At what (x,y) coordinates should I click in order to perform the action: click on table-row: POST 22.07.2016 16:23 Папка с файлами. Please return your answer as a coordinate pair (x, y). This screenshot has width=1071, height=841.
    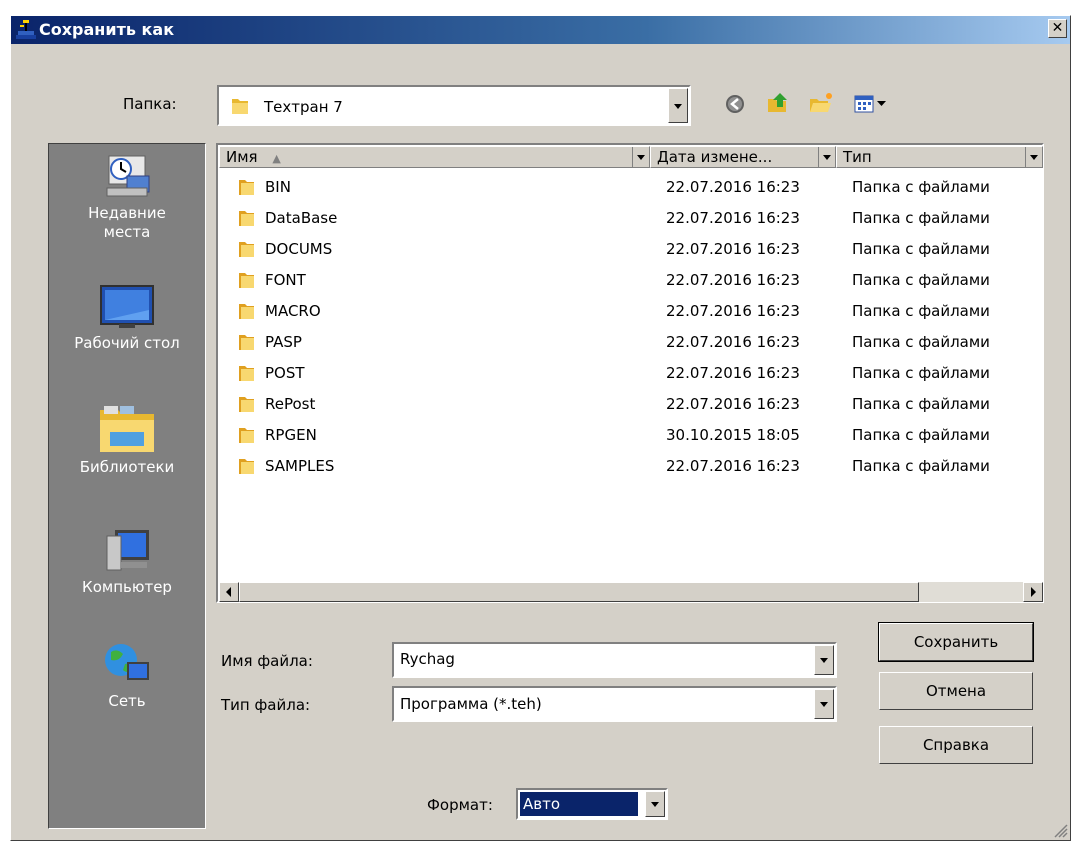
    Looking at the image, I should click on (631, 373).